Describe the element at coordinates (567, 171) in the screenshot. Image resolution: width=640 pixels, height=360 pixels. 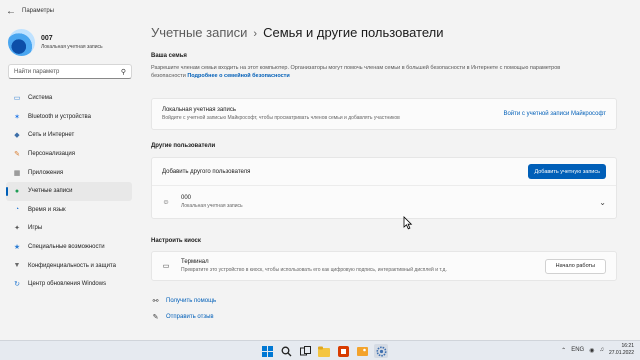
I see `add-account-button: Добавить учетную запись` at that location.